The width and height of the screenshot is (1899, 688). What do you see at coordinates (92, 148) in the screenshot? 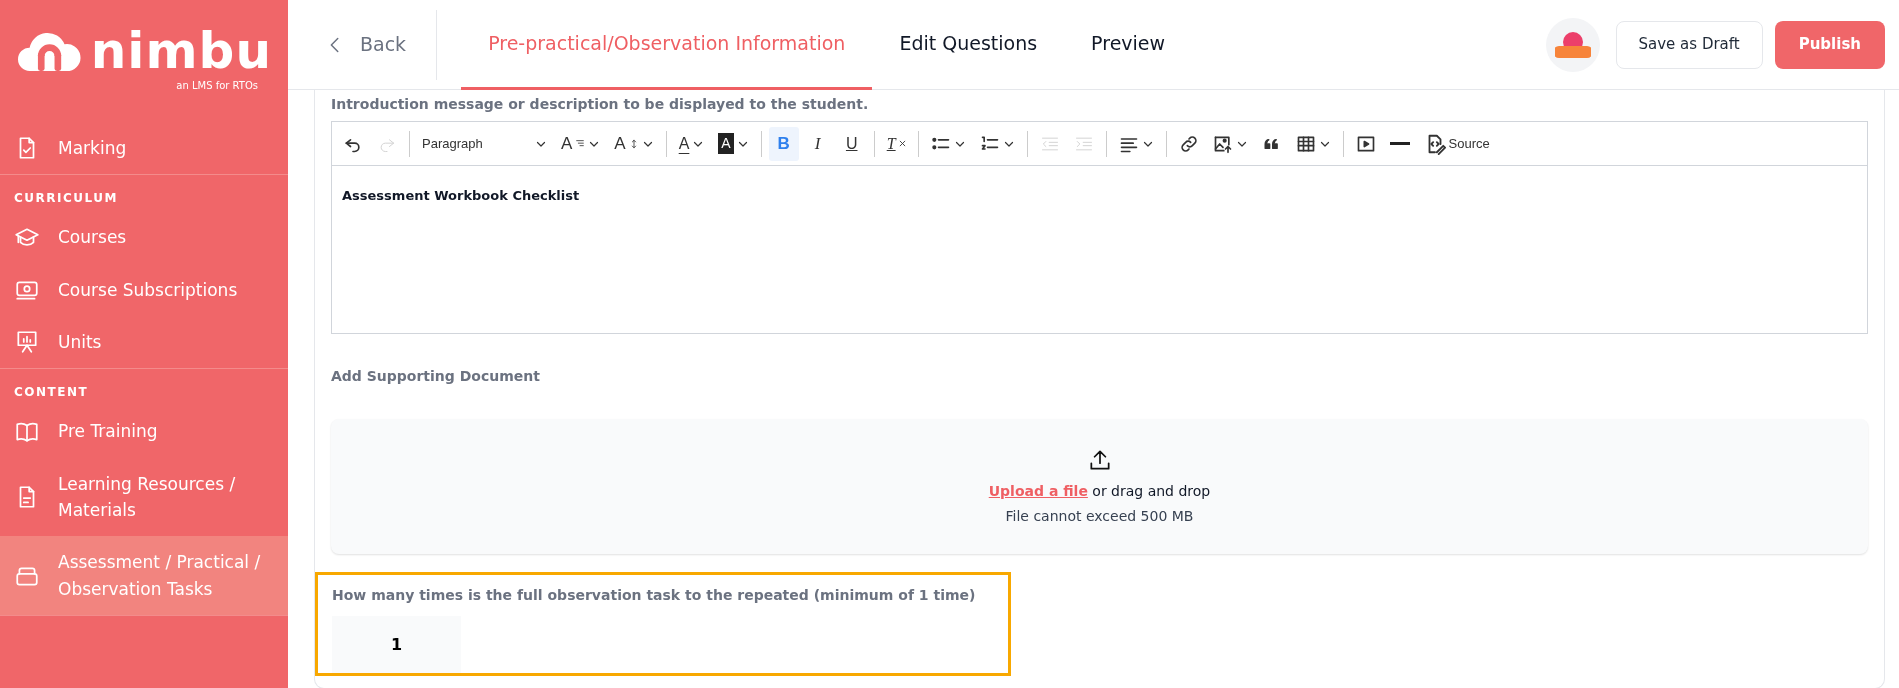
I see `sidebar-item-label: Marking` at bounding box center [92, 148].